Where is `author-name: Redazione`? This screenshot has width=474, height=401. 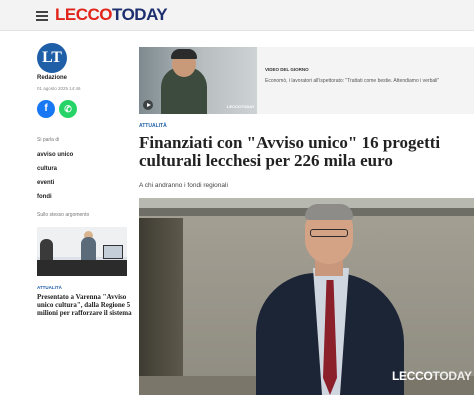 author-name: Redazione is located at coordinates (52, 78).